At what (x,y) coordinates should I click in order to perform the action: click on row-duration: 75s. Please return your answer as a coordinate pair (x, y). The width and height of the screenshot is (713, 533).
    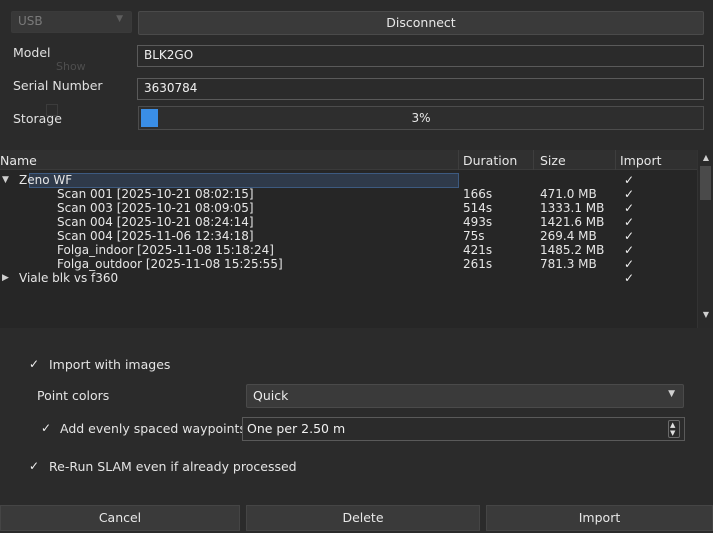
    Looking at the image, I should click on (474, 236).